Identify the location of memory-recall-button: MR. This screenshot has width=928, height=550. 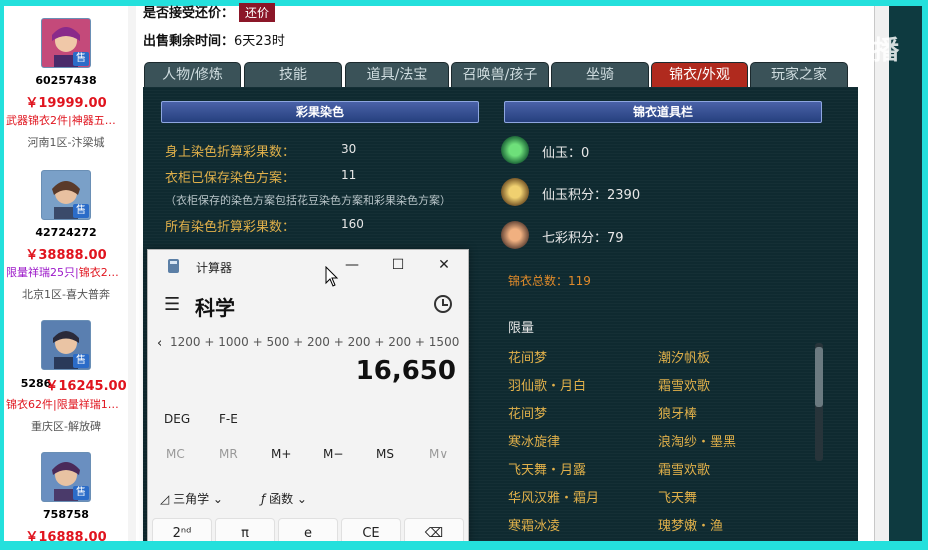
(228, 454).